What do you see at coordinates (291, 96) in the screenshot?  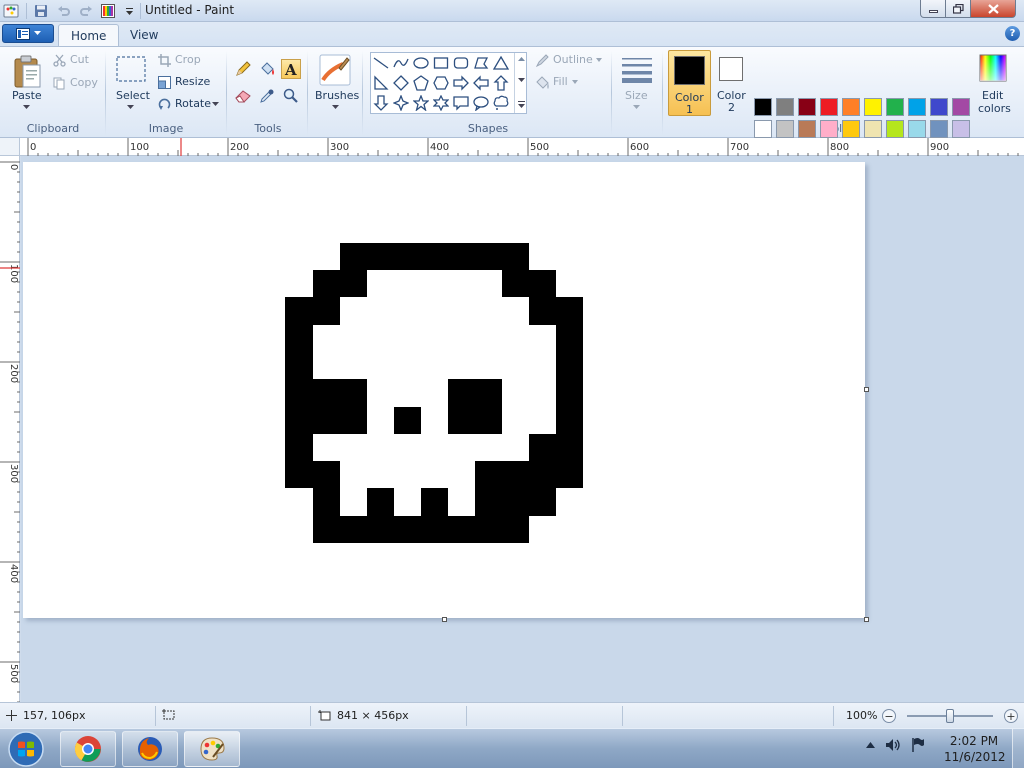 I see `magnifier-tool` at bounding box center [291, 96].